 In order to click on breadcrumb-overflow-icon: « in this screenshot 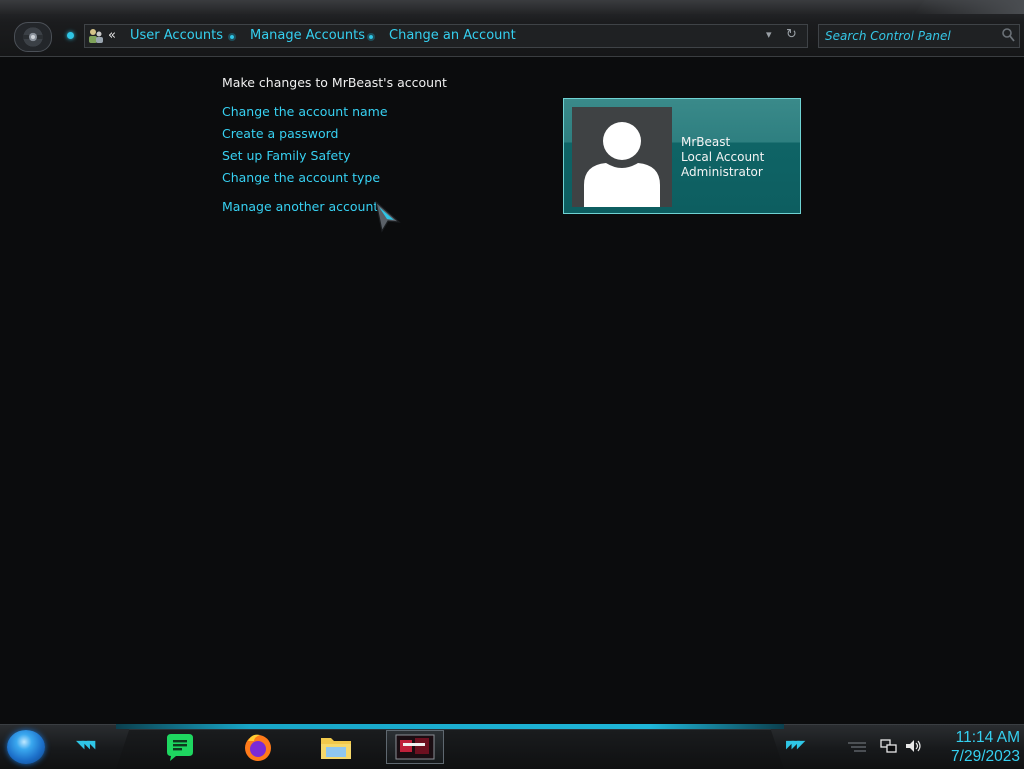, I will do `click(112, 35)`.